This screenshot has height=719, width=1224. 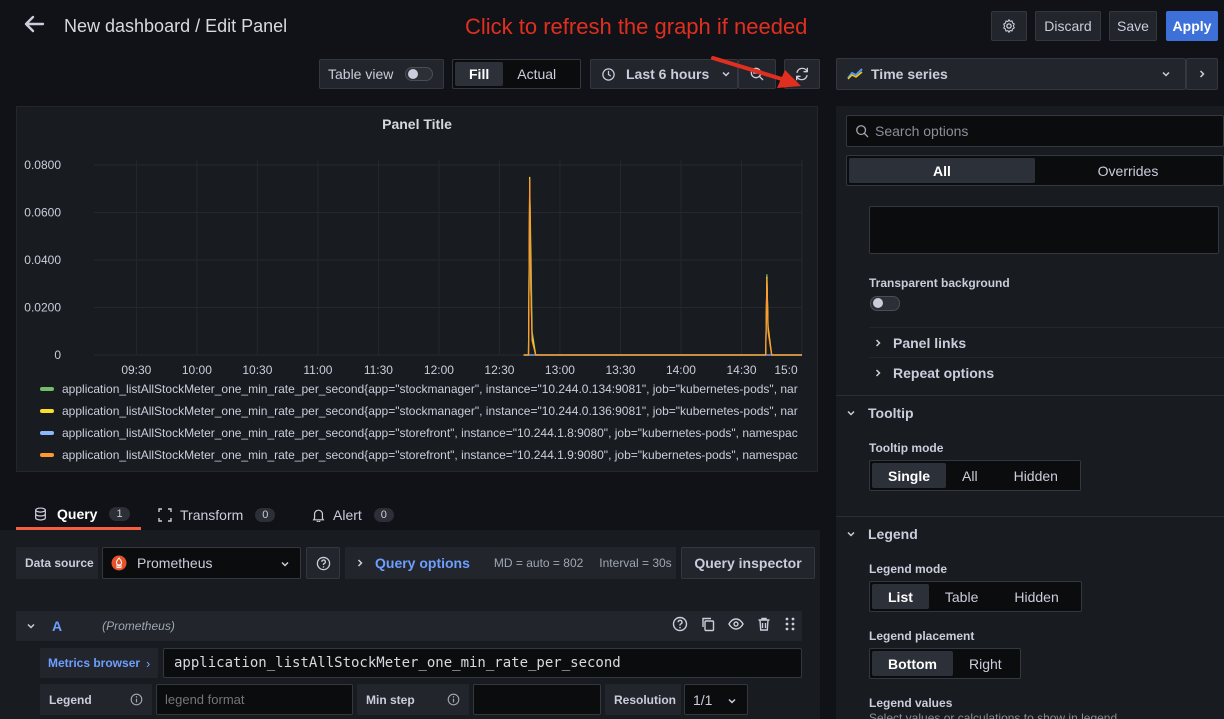 I want to click on actual-option: Actual, so click(x=536, y=74).